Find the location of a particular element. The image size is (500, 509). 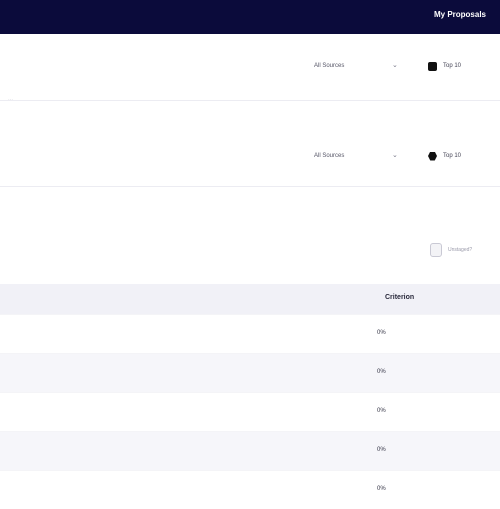

filter-row-1: All Sources ⌄ Top 10 is located at coordinates (250, 66).